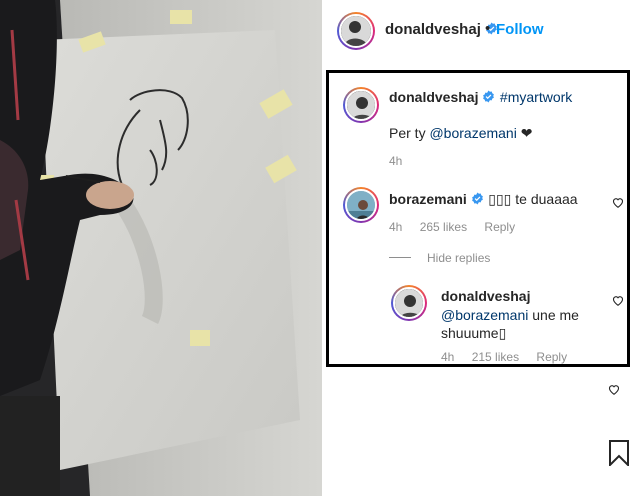  Describe the element at coordinates (448, 357) in the screenshot. I see `reply-time: 4h` at that location.